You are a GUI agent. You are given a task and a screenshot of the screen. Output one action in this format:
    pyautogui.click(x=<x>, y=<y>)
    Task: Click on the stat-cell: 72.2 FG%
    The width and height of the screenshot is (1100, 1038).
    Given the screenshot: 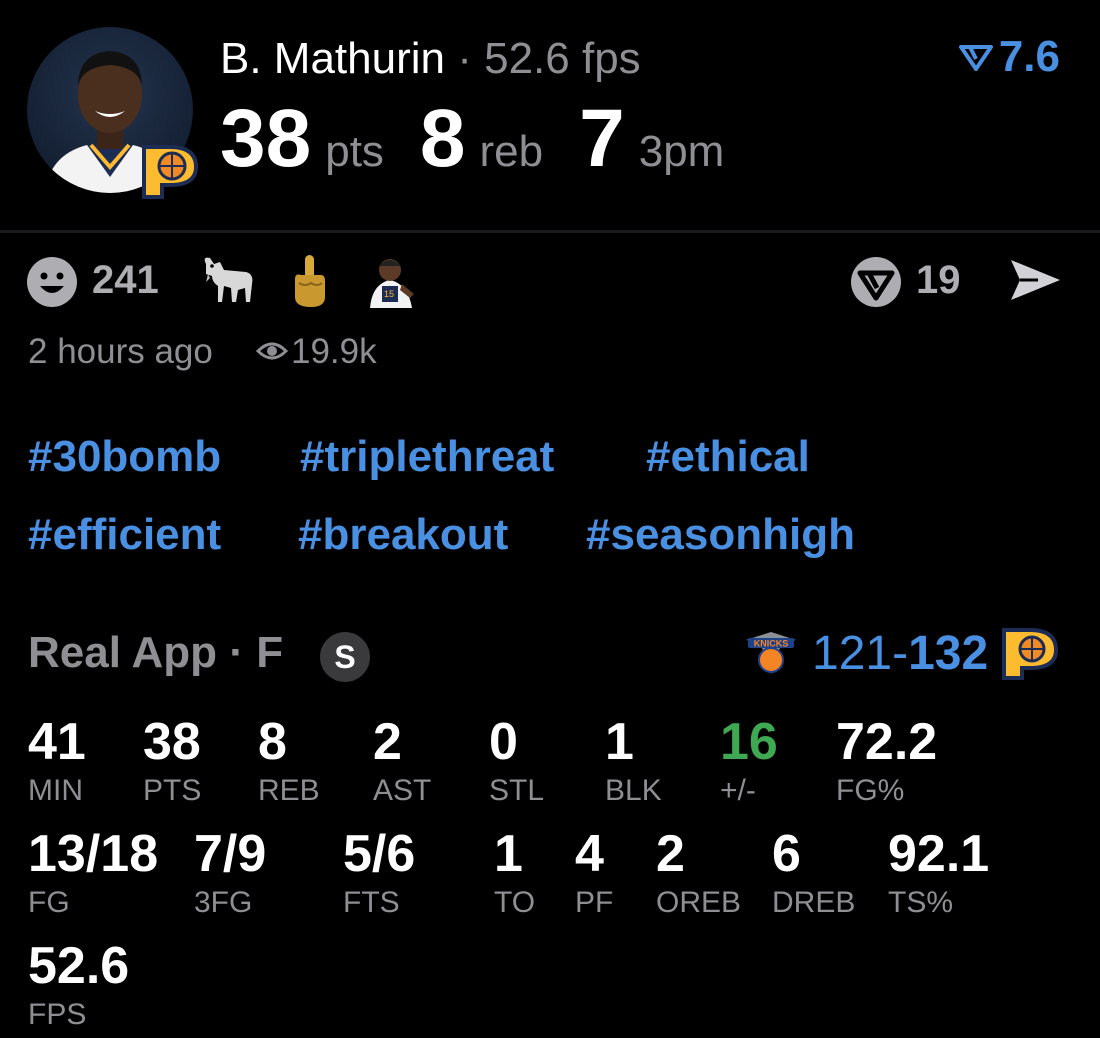 What is the action you would take?
    pyautogui.click(x=886, y=761)
    